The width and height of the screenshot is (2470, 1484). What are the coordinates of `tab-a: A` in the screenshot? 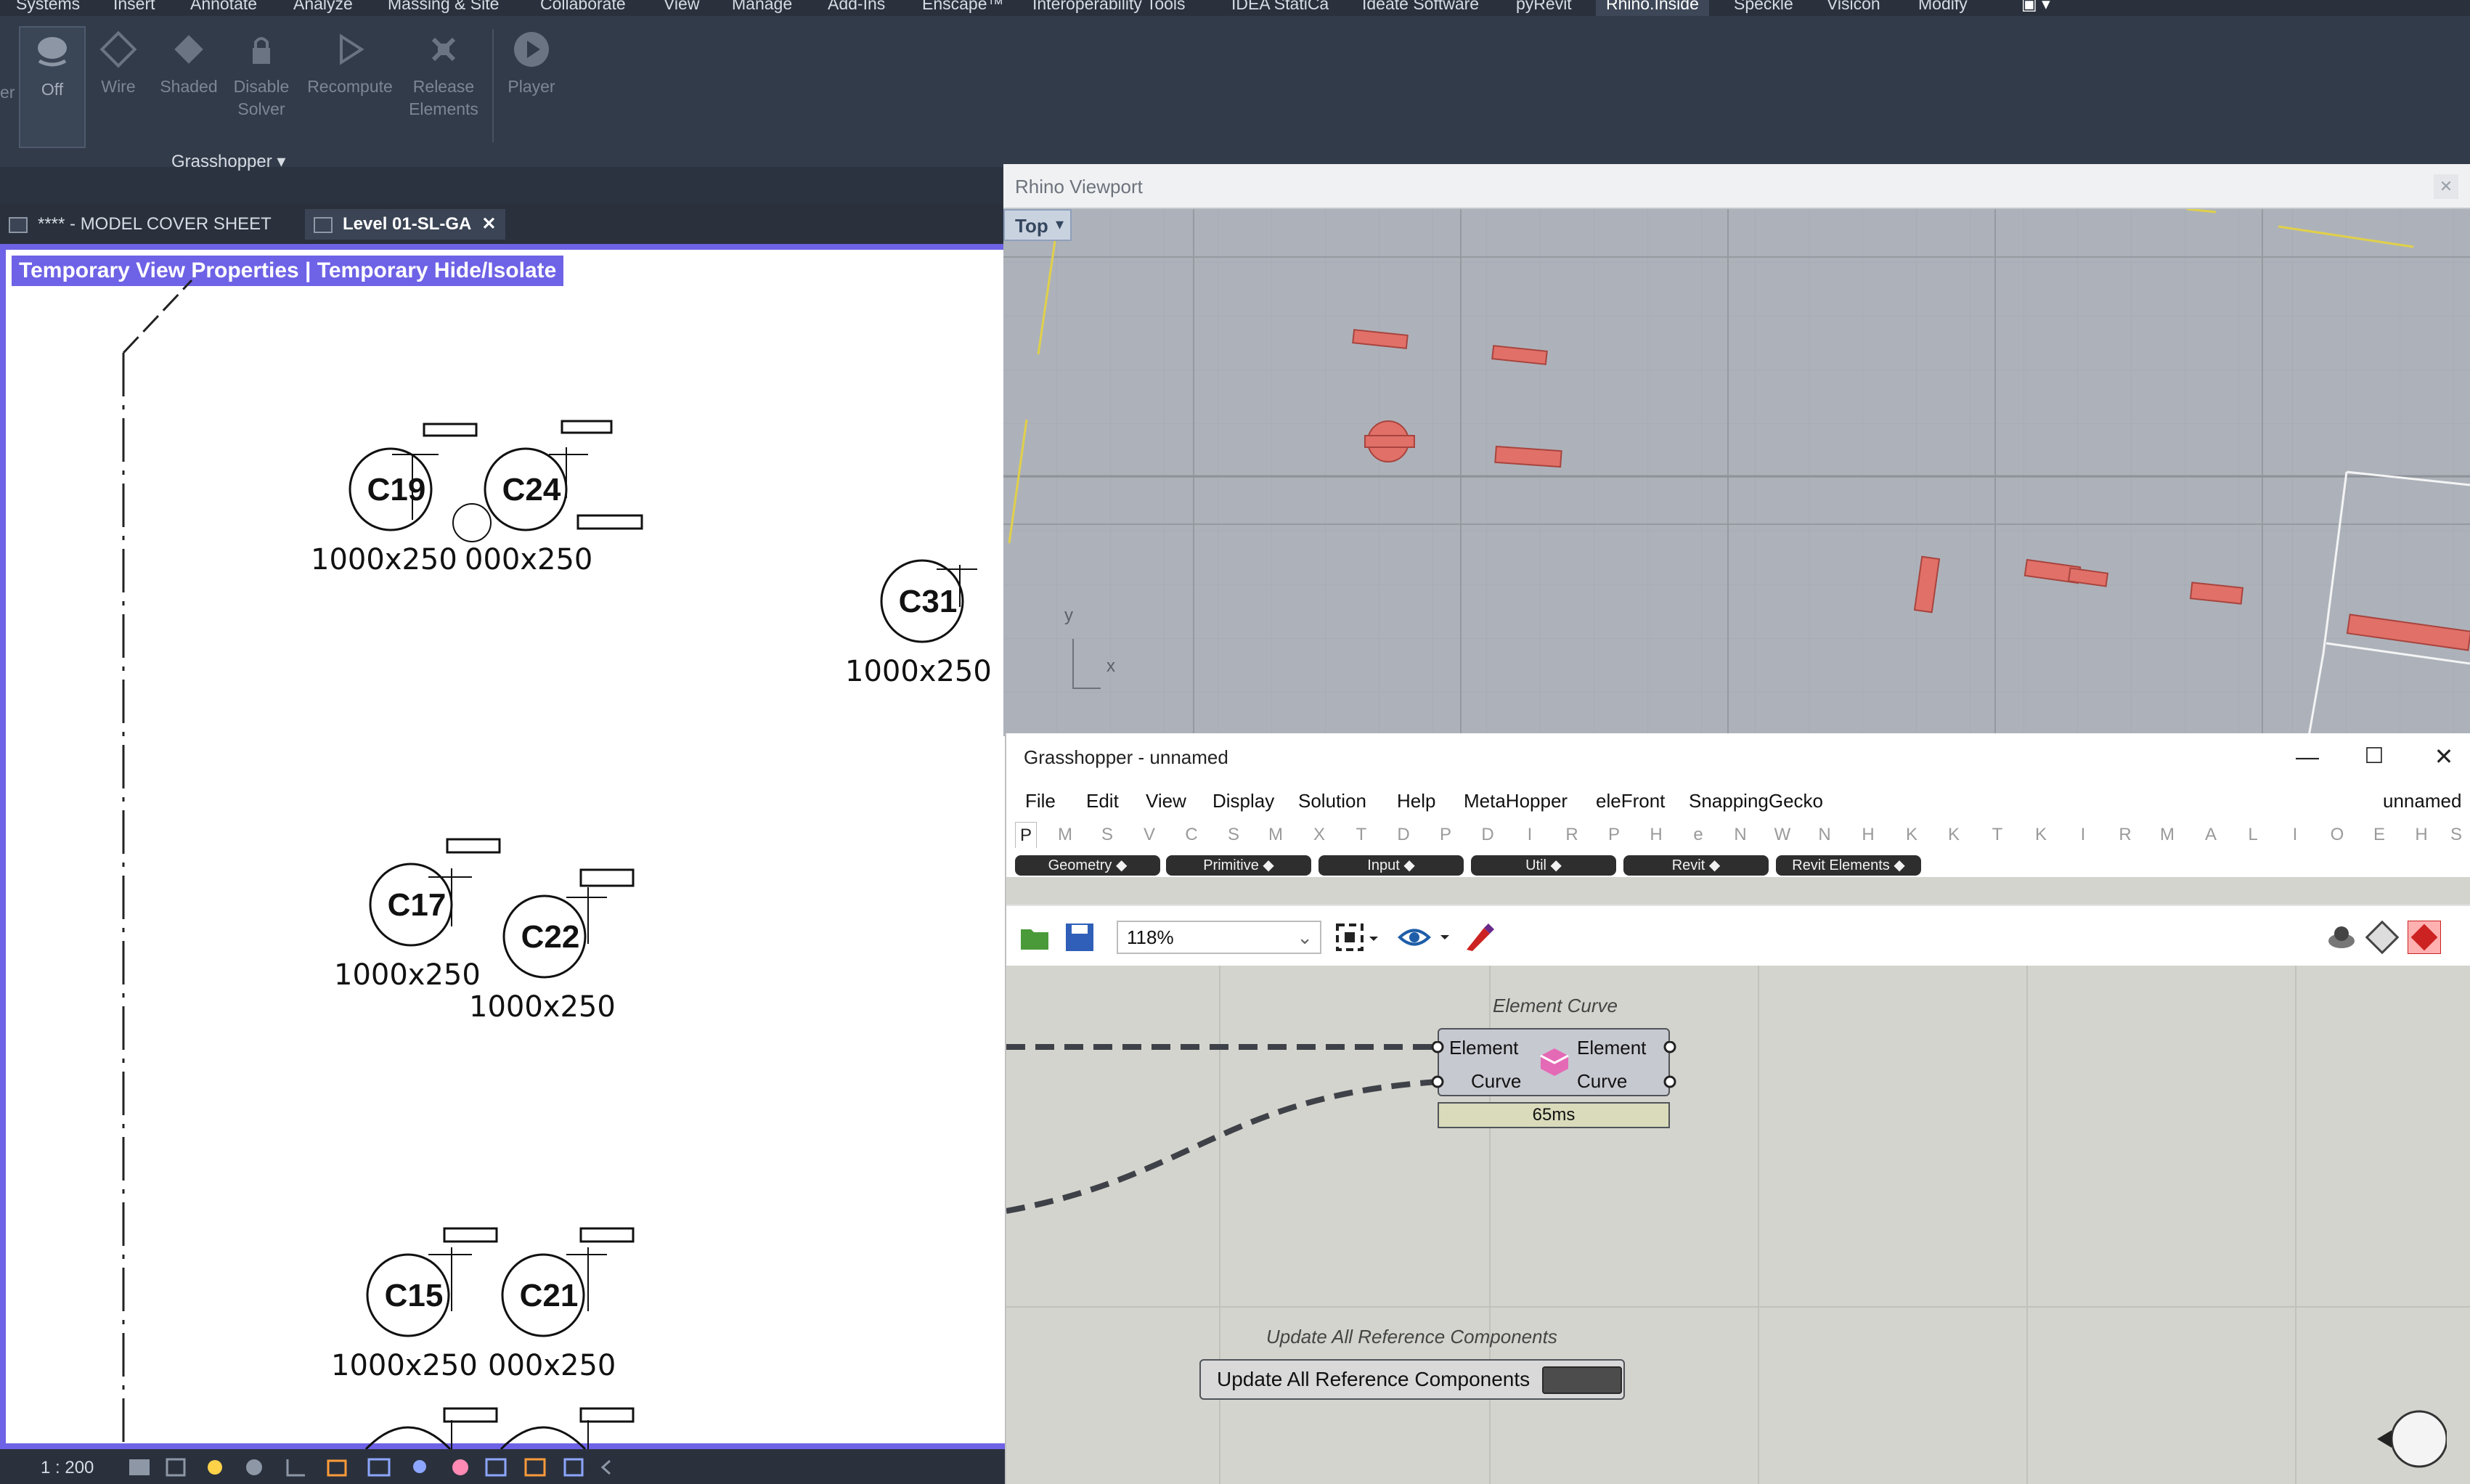 It's located at (2211, 835).